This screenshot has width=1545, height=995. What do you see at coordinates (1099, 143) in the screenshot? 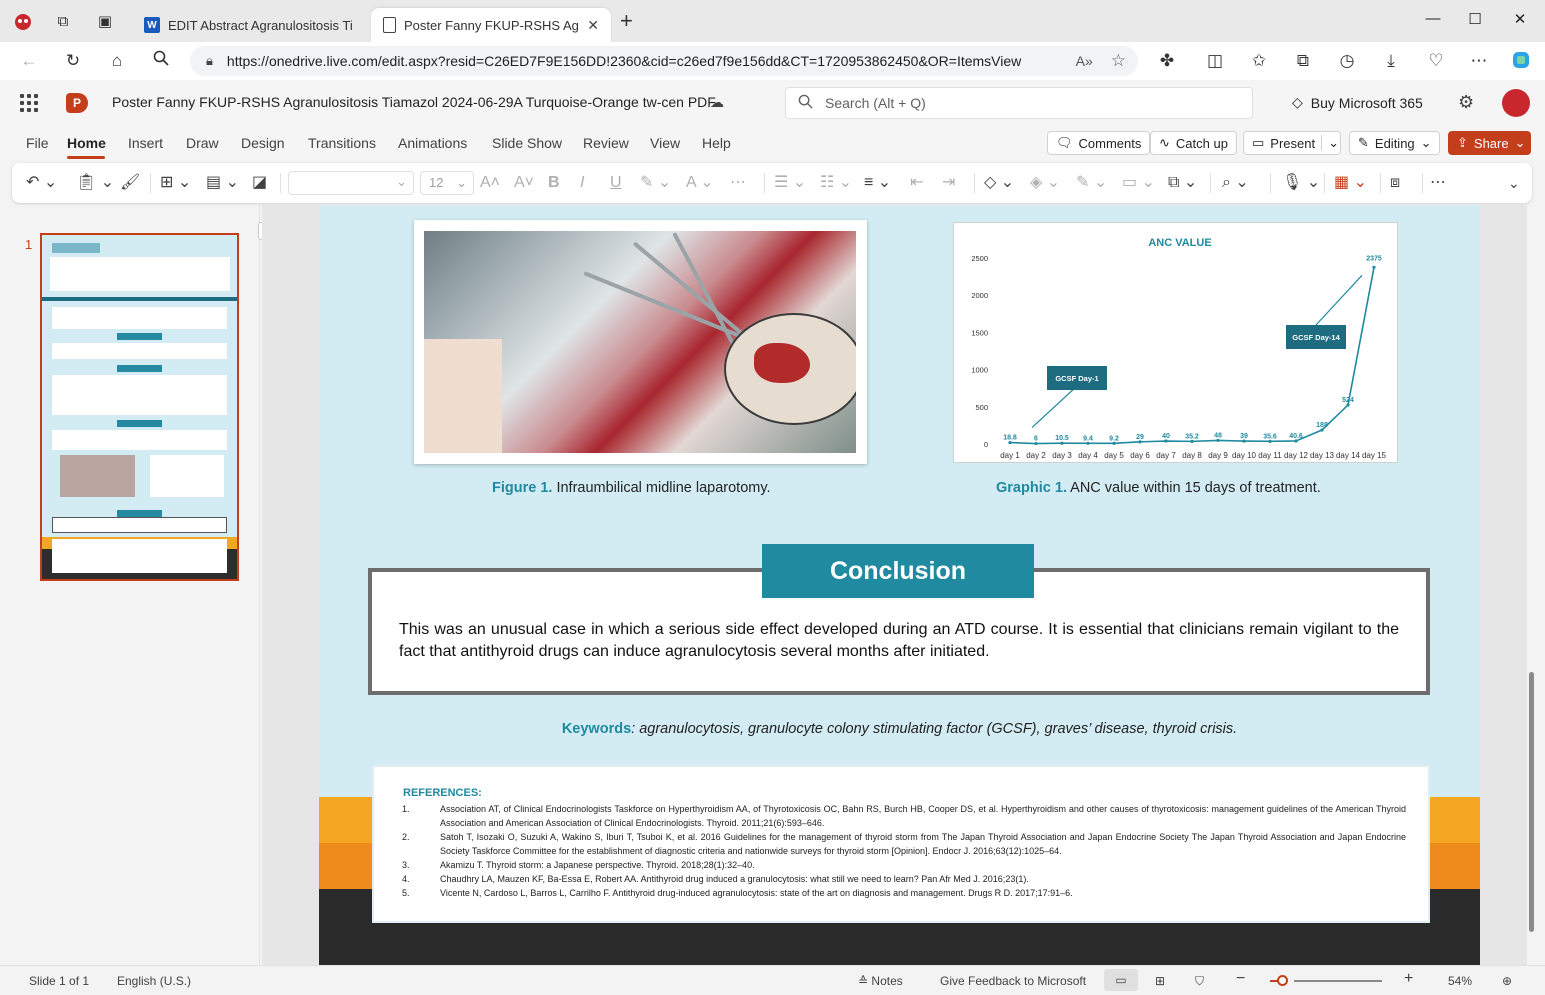
I see `comments-button: 🗨︎ Comments` at bounding box center [1099, 143].